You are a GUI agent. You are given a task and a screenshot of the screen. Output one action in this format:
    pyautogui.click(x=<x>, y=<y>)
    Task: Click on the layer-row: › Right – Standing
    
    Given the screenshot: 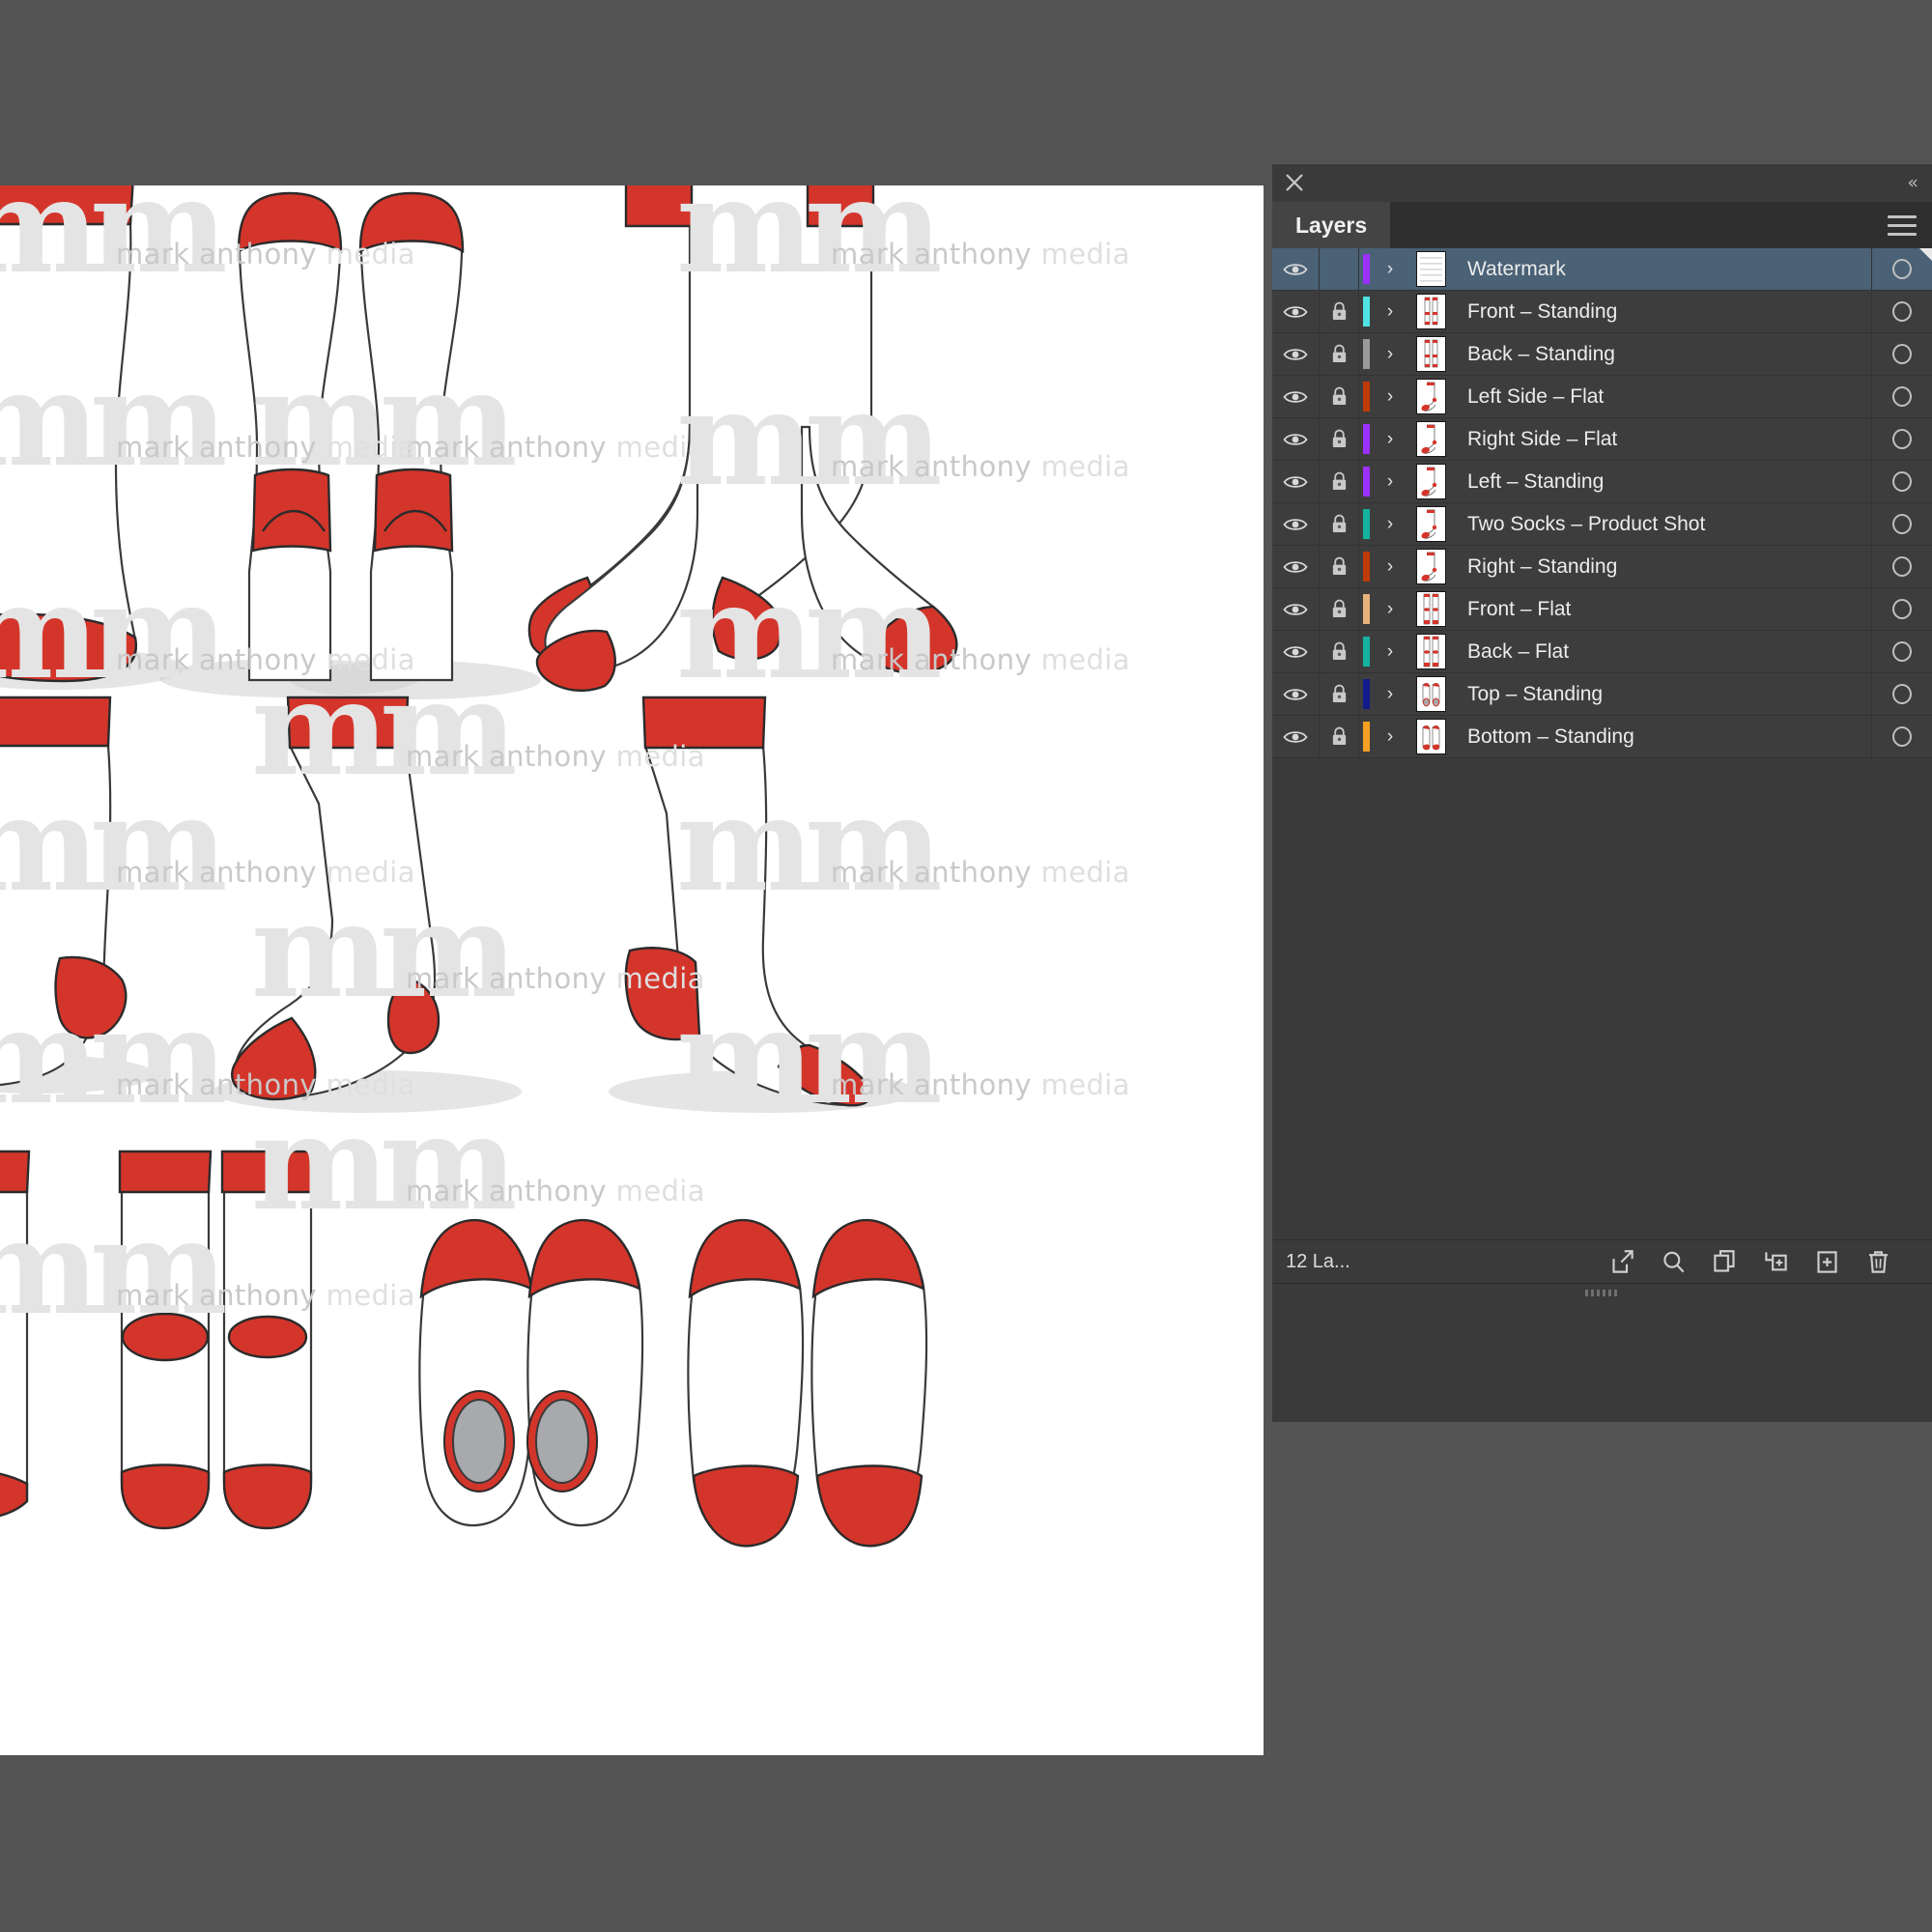 What is the action you would take?
    pyautogui.click(x=1602, y=567)
    